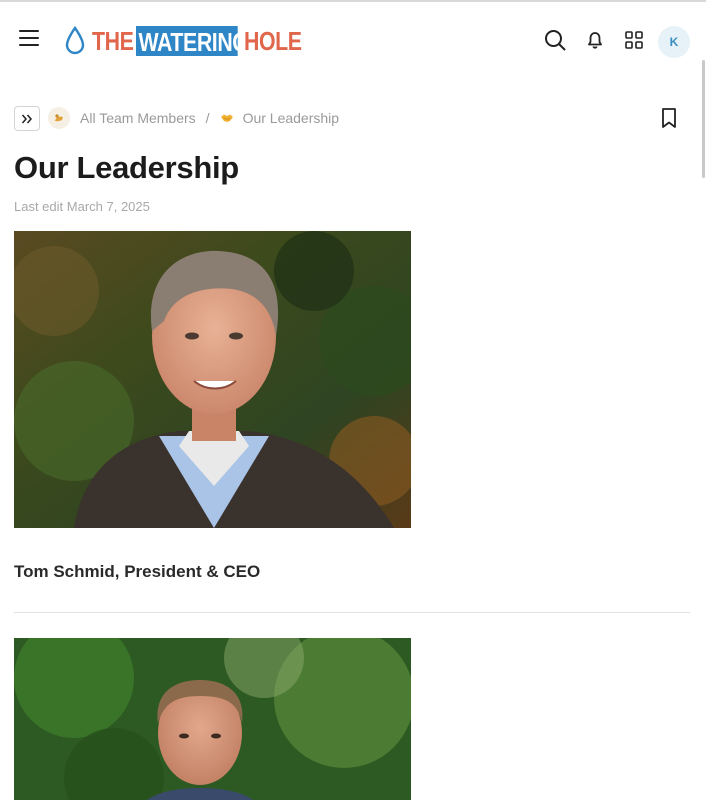 The image size is (706, 800). Describe the element at coordinates (669, 118) in the screenshot. I see `bookmark-icon` at that location.